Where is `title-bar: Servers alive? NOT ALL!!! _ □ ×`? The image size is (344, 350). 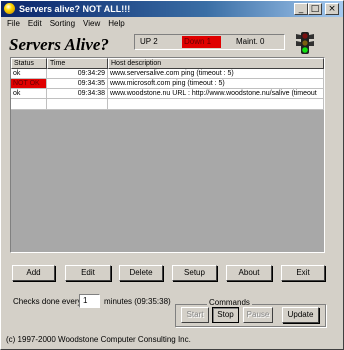 title-bar: Servers alive? NOT ALL!!! _ □ × is located at coordinates (172, 9).